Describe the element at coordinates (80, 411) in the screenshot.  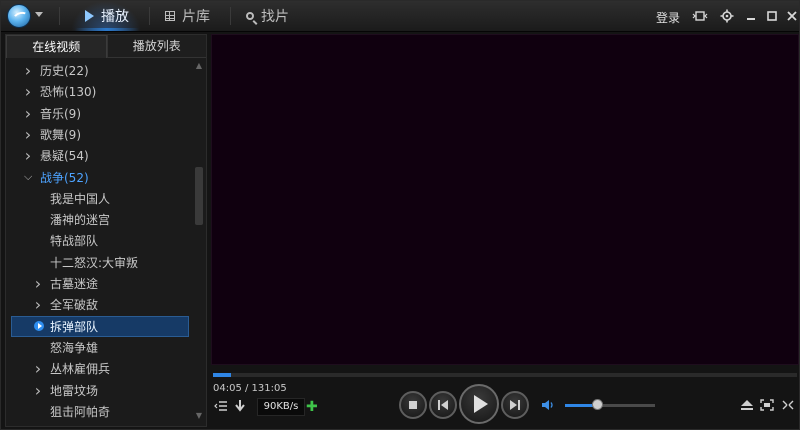
I see `tree-item-label: 狙击阿帕奇` at that location.